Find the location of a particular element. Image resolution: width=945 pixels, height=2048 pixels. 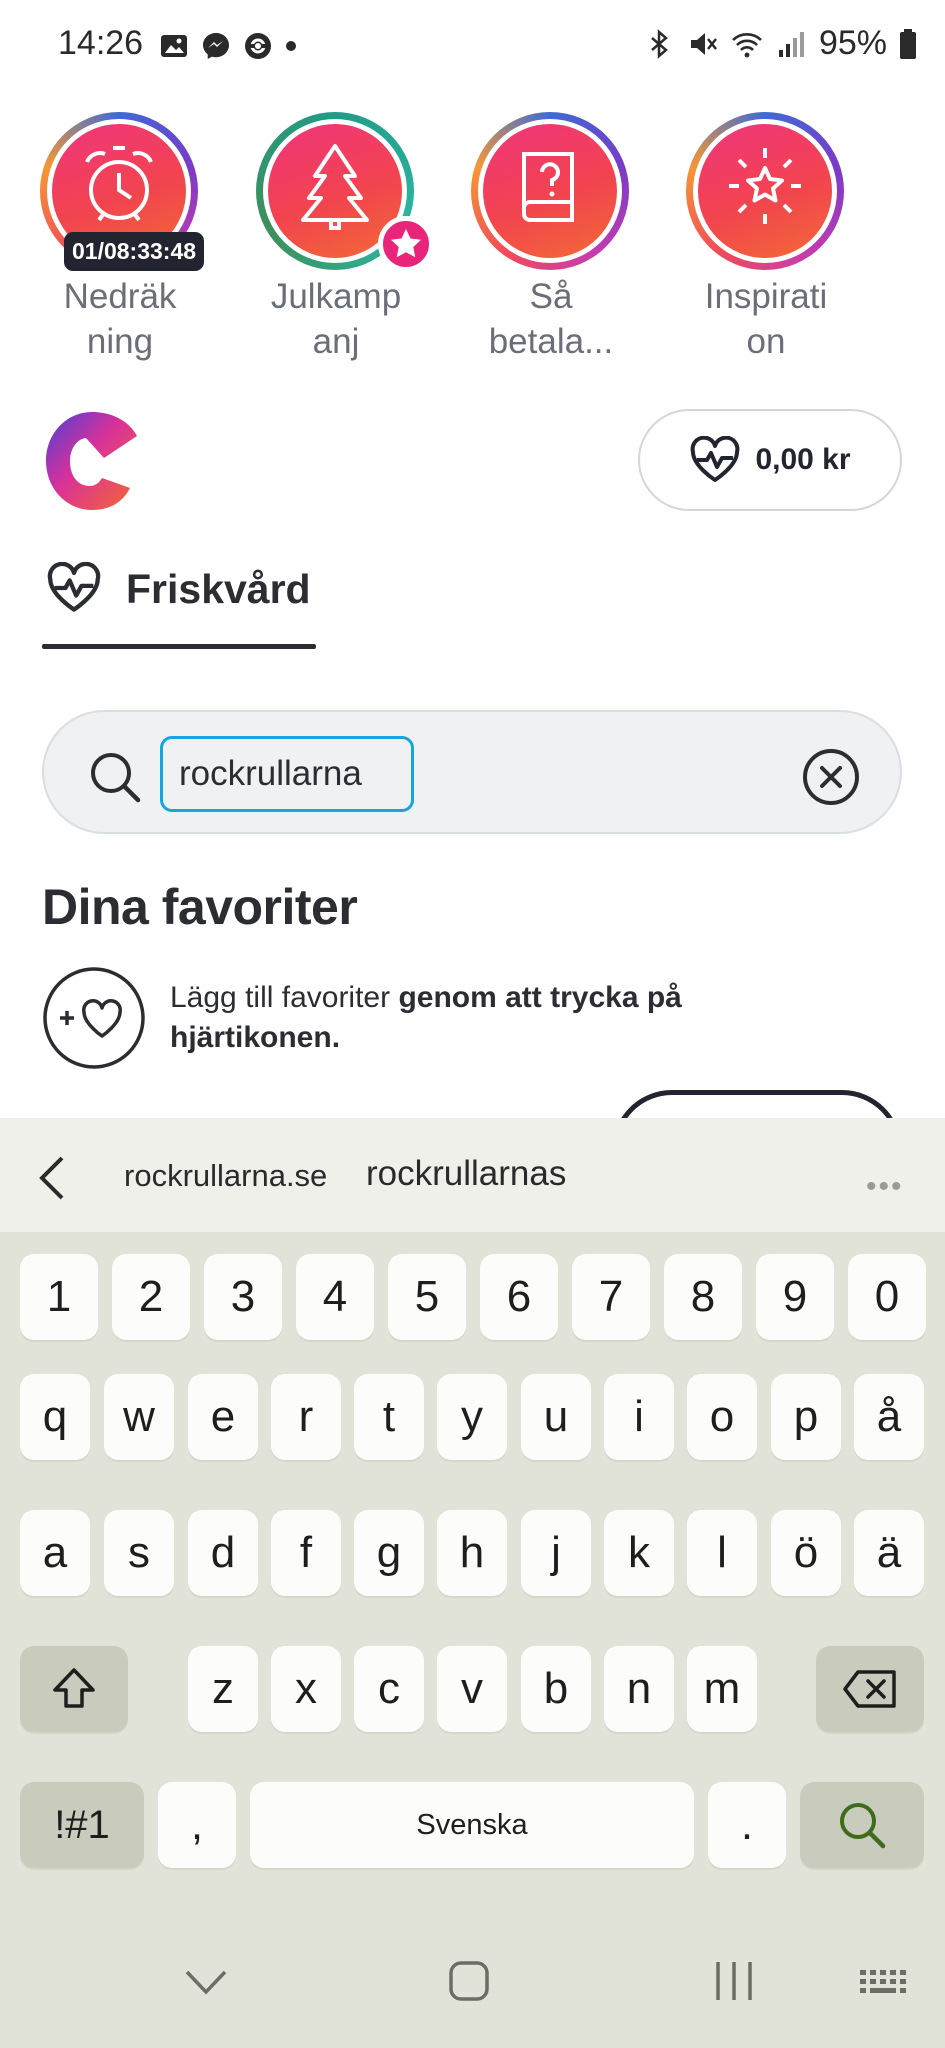

shift-icon is located at coordinates (74, 1688).